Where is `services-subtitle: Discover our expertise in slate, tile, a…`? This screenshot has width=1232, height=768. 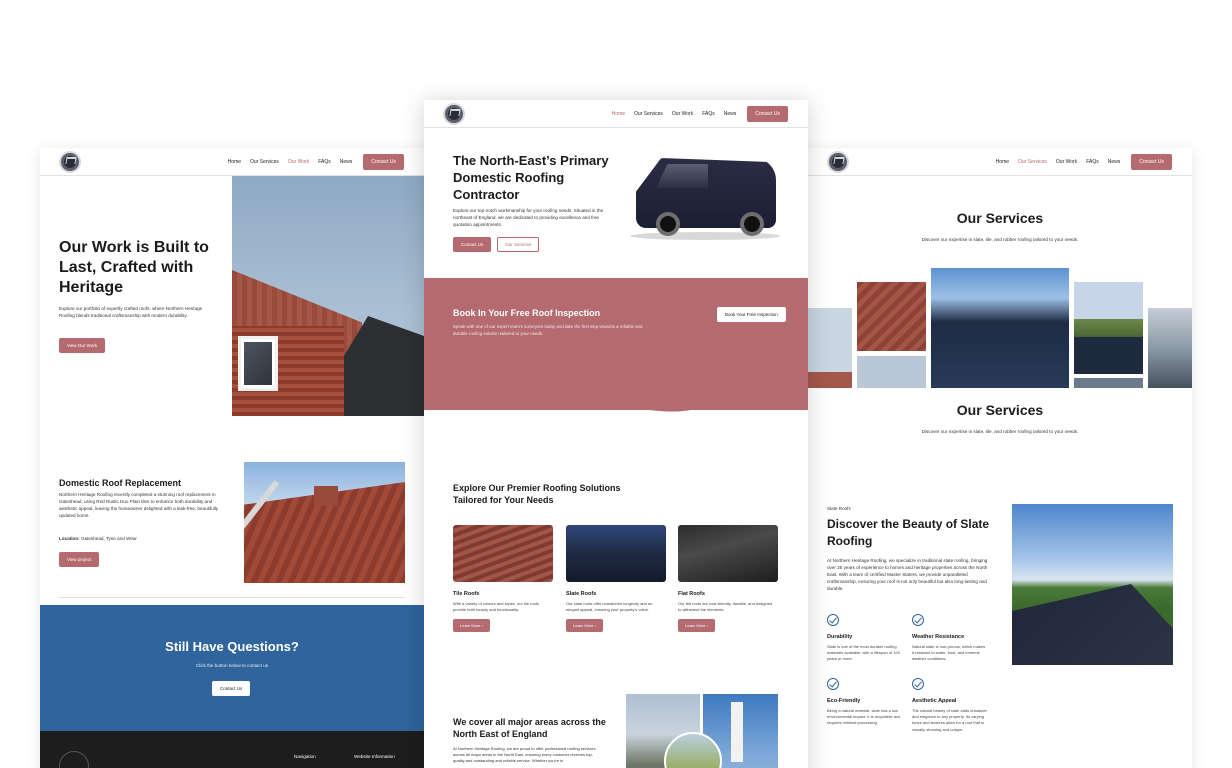
services-subtitle: Discover our expertise in slate, tile, a… is located at coordinates (1000, 239).